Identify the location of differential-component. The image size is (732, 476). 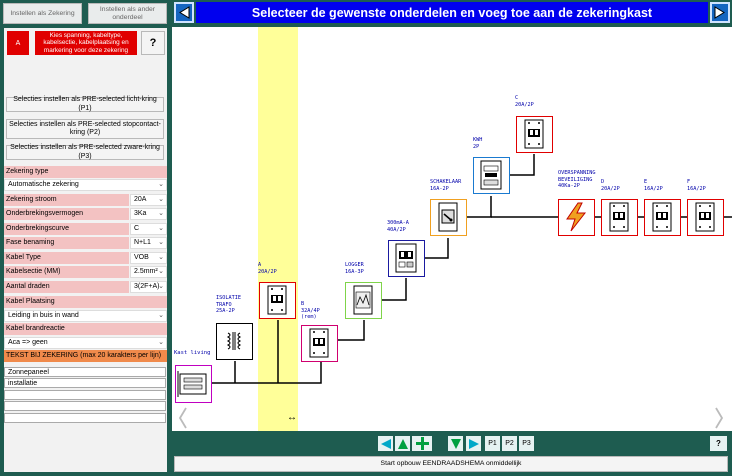
(406, 258).